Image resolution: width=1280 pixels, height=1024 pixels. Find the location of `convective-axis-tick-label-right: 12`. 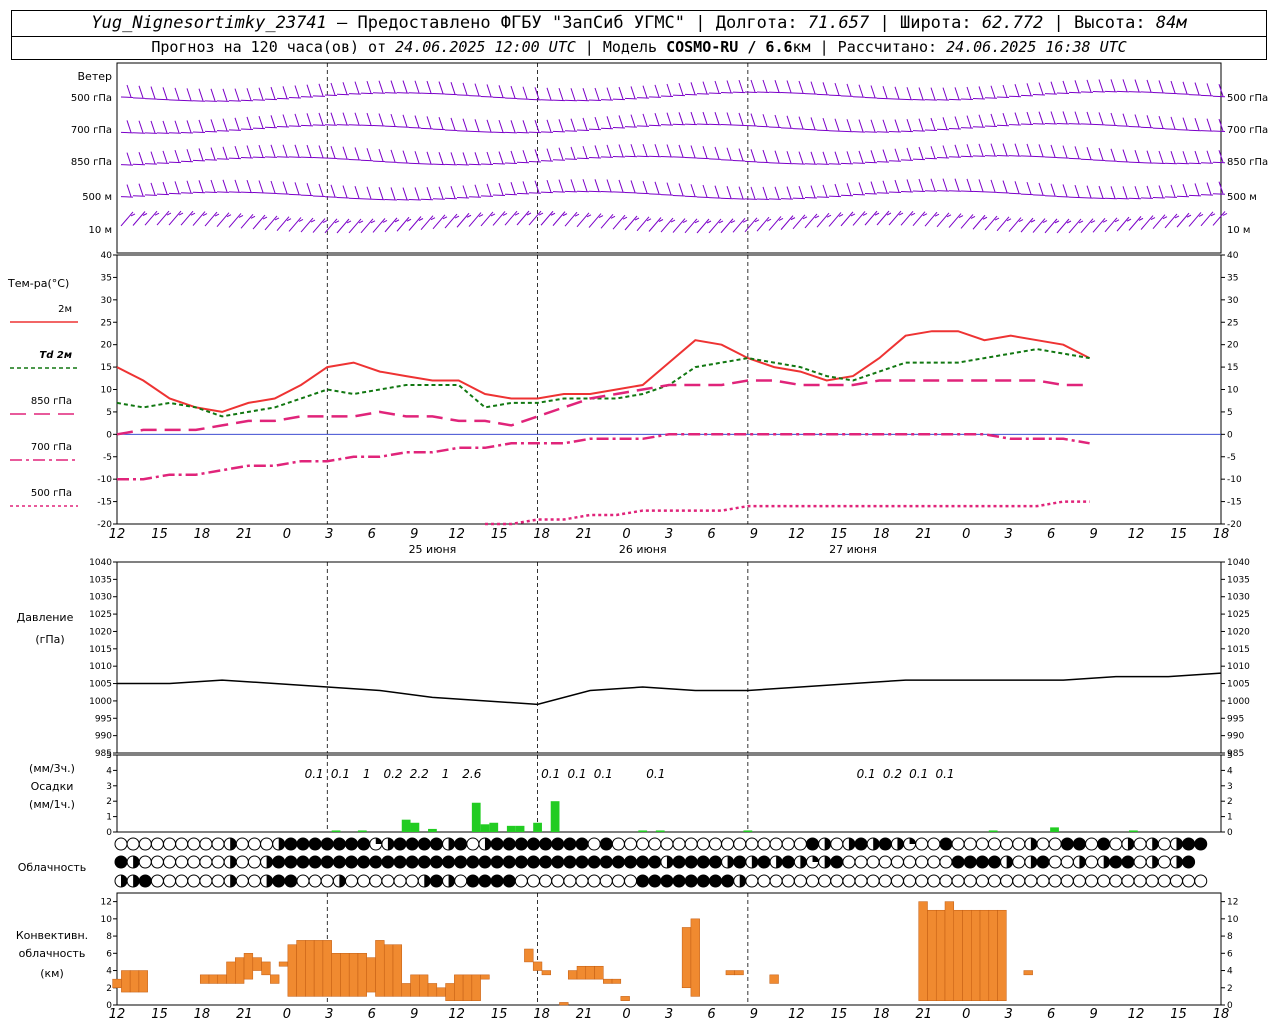

convective-axis-tick-label-right: 12 is located at coordinates (1232, 903).